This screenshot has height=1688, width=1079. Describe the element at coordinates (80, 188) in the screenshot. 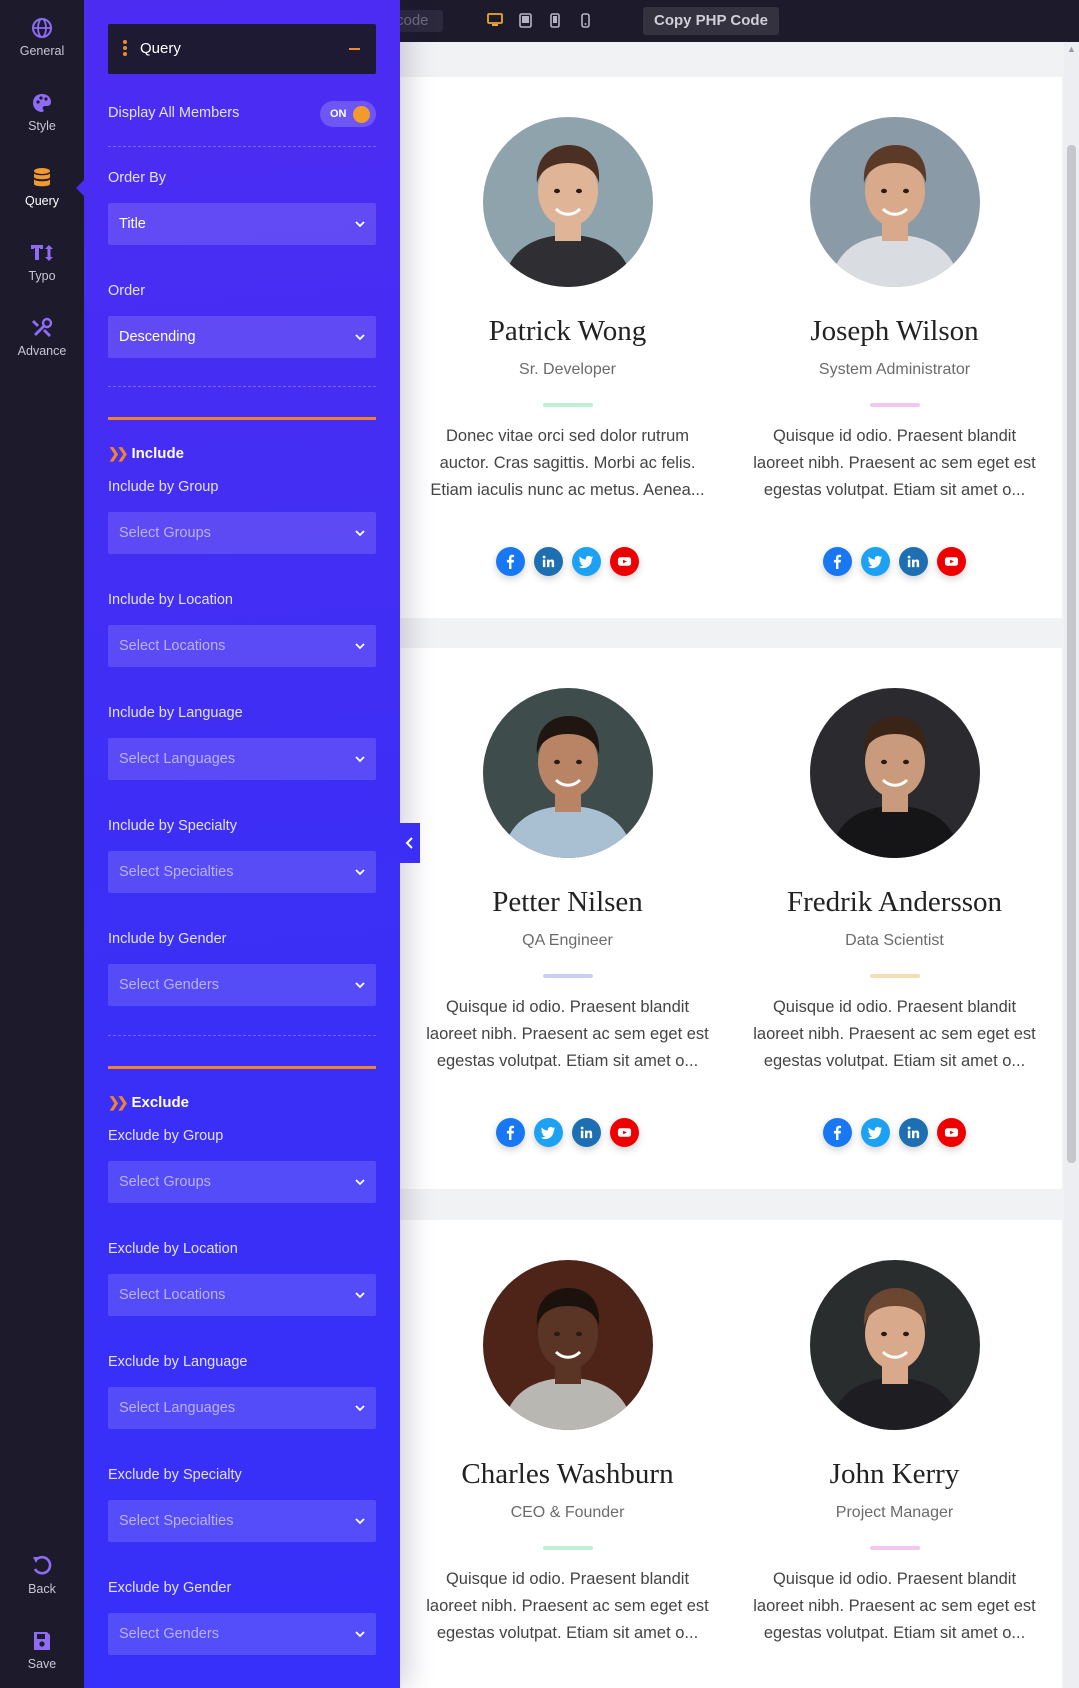

I see `active-pointer` at that location.